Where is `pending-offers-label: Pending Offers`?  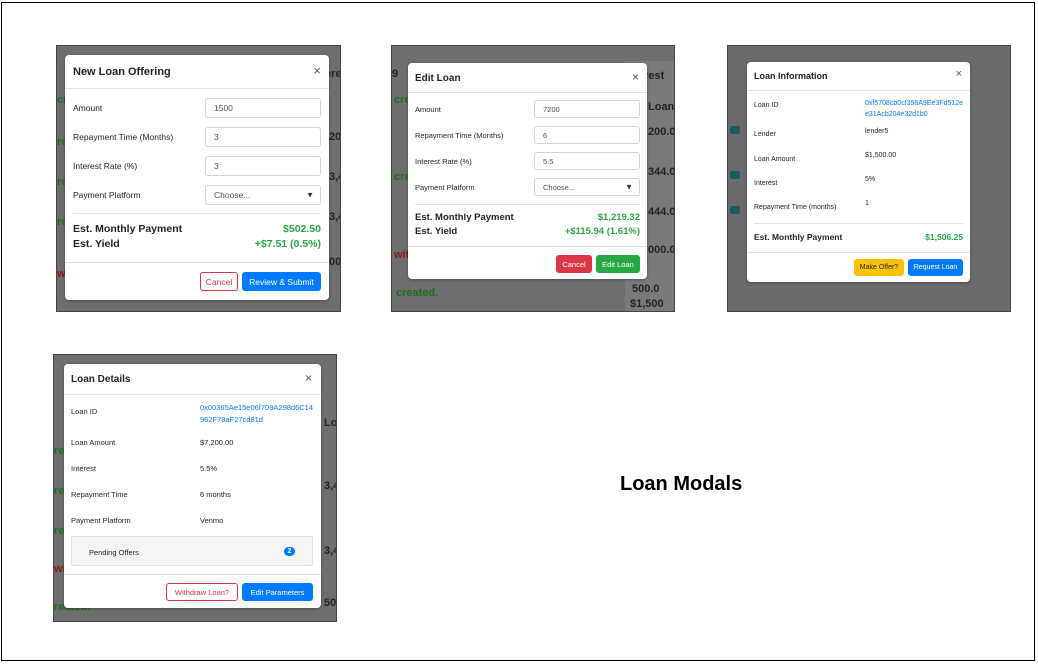
pending-offers-label: Pending Offers is located at coordinates (114, 552).